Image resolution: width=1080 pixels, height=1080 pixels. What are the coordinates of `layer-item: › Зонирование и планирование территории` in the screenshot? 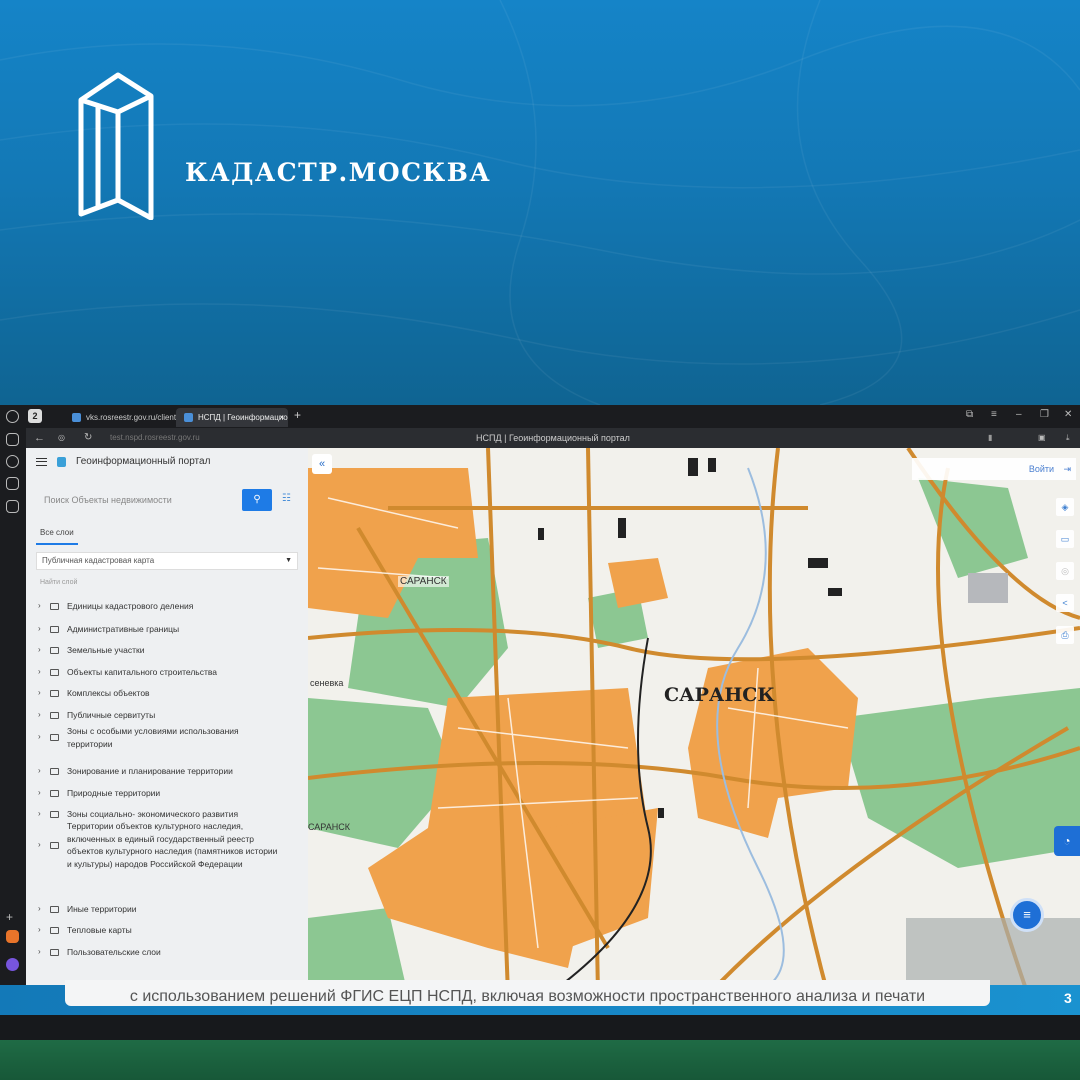 It's located at (159, 771).